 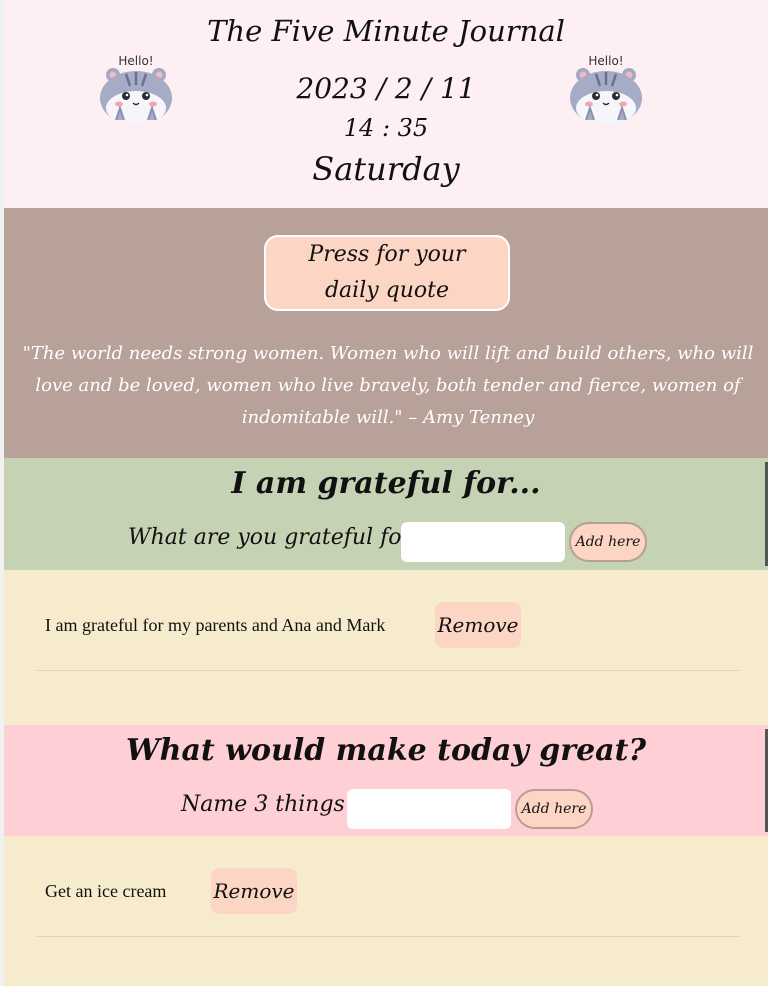 I want to click on daily-quote-button: Press for your daily quote, so click(x=387, y=273).